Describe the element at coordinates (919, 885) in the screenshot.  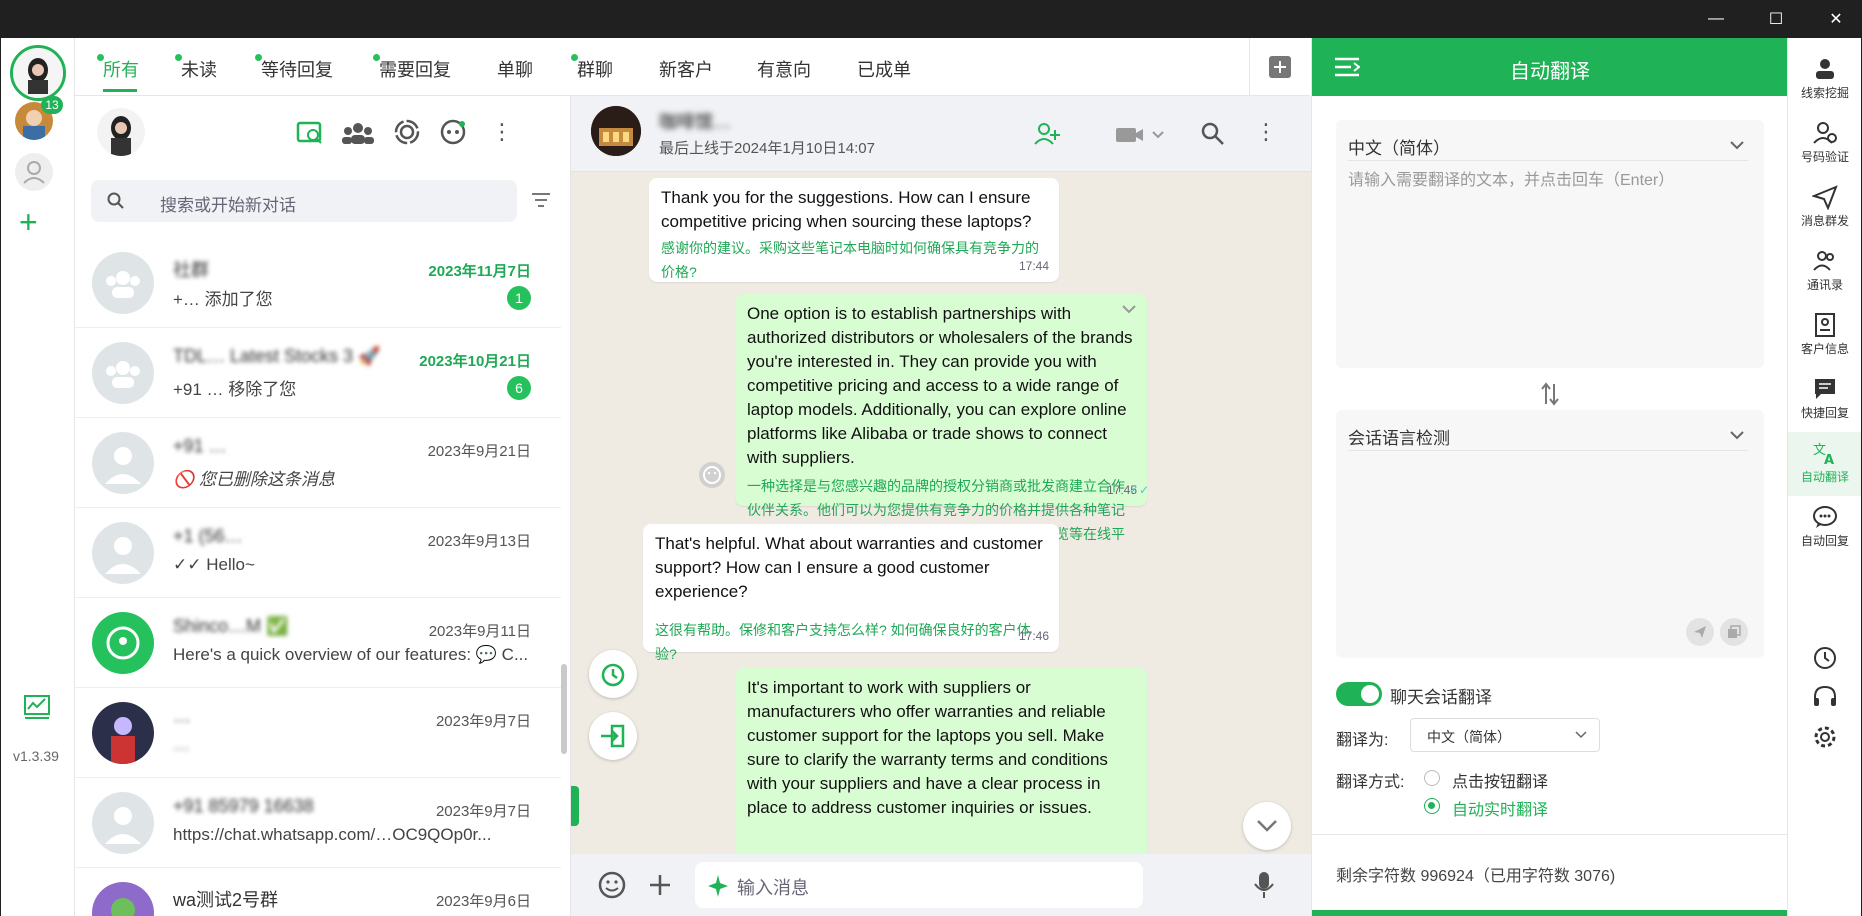
I see `message-input: 输入消息` at that location.